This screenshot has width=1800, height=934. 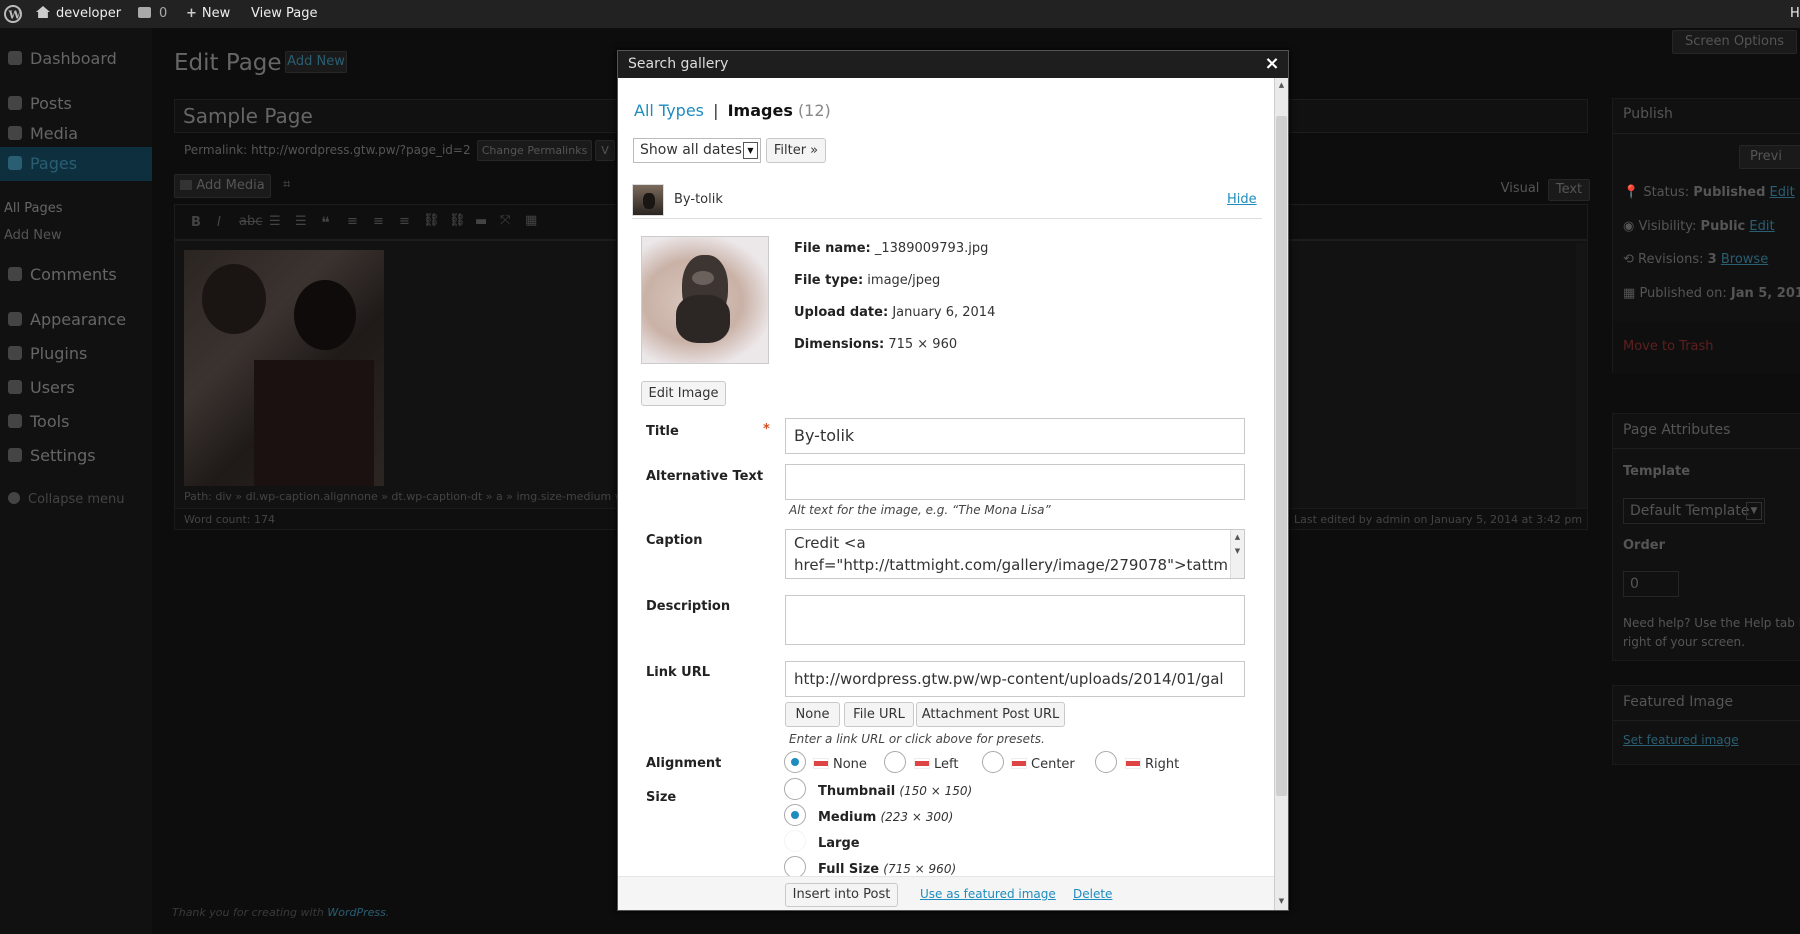 I want to click on modal-scrollbar: ▲ ▼, so click(x=1281, y=494).